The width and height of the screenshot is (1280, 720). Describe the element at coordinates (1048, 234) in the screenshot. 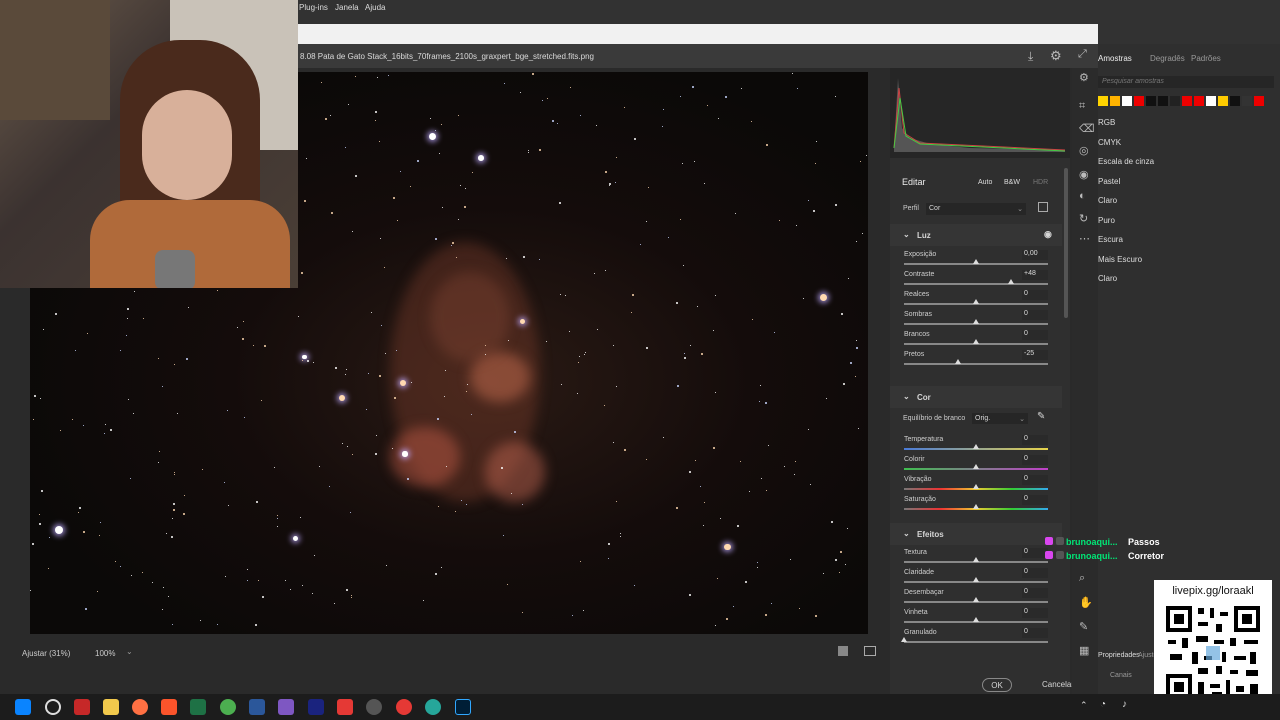

I see `eye-icon: ◉` at that location.